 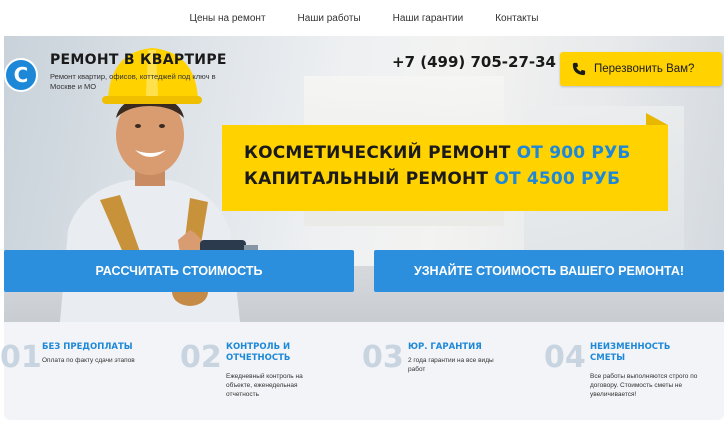 What do you see at coordinates (549, 271) in the screenshot?
I see `learn-cost-button: УЗНАЙТЕ СТОИМОСТЬ ВАШЕГО РЕМОНТА!` at bounding box center [549, 271].